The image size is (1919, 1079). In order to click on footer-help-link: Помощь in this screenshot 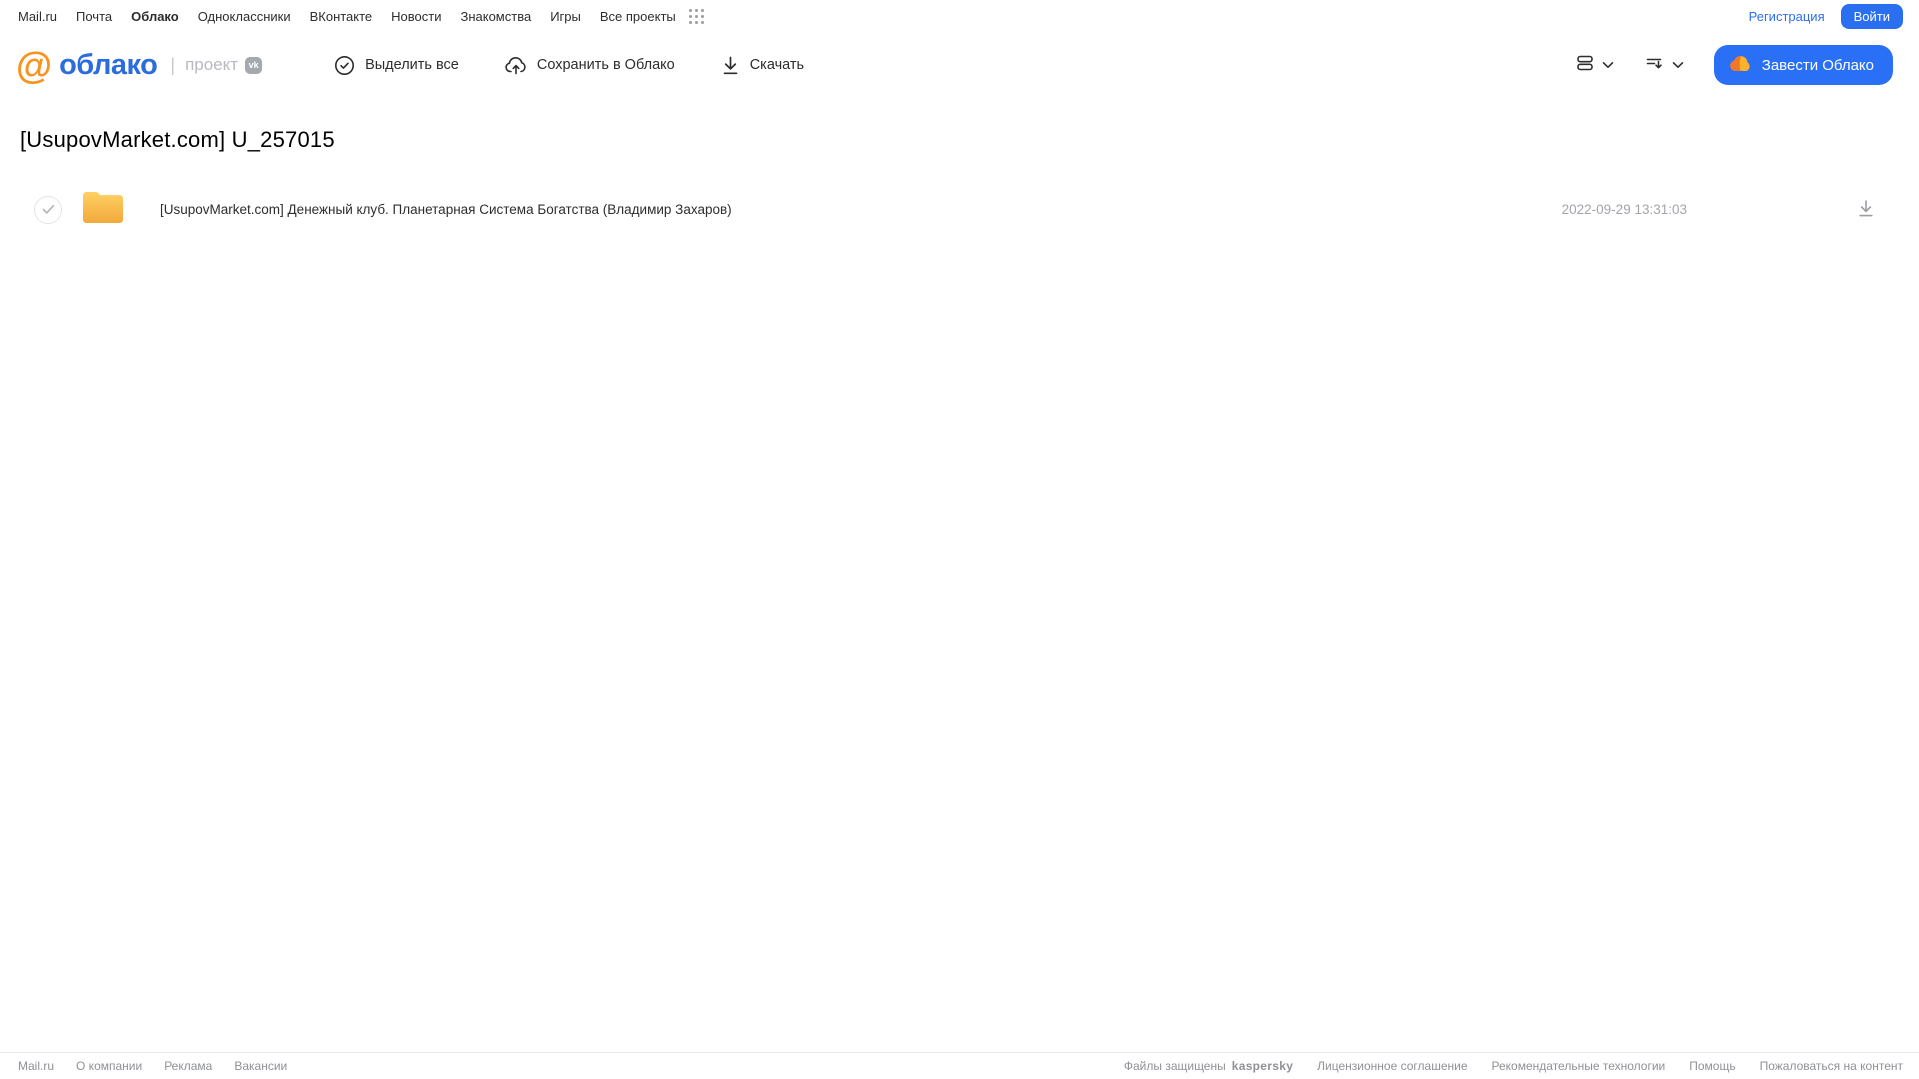, I will do `click(1712, 1066)`.